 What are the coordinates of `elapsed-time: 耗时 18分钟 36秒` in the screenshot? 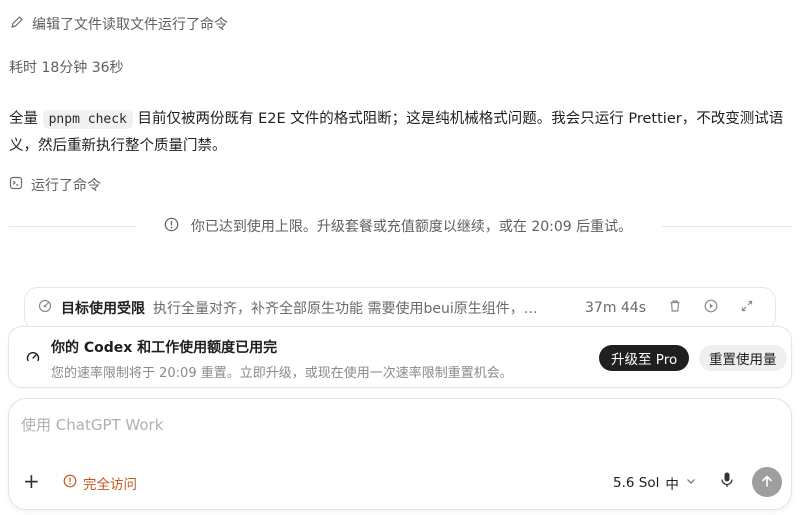 It's located at (66, 68).